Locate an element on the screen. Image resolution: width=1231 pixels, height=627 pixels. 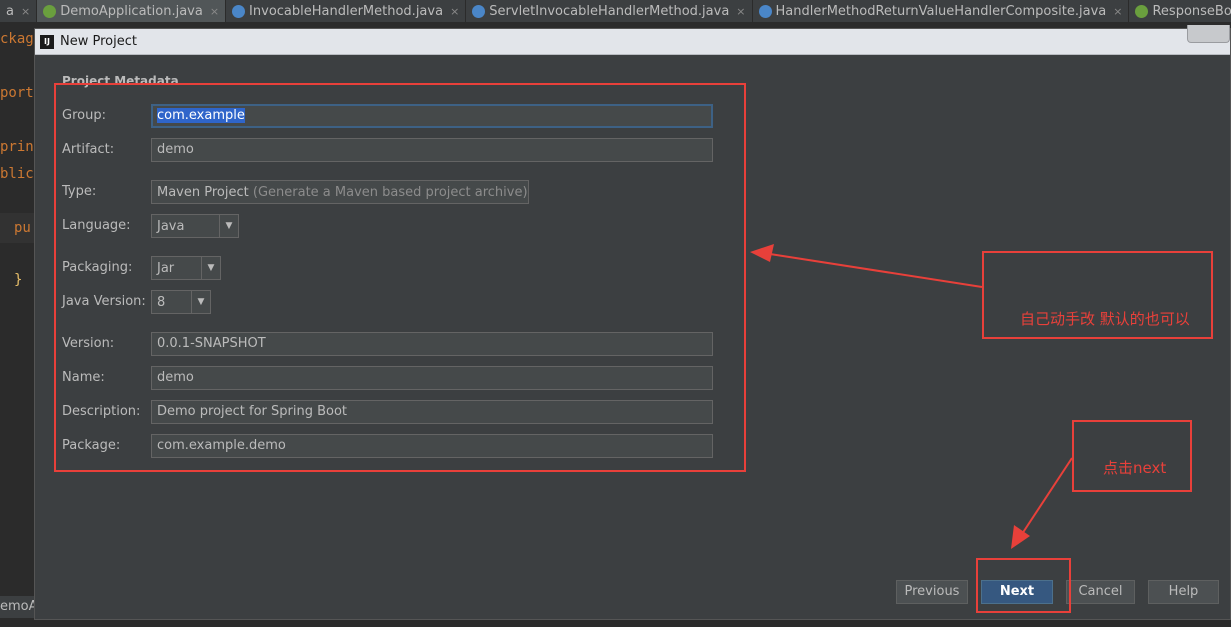
arrow-line-next is located at coordinates (1047, 496).